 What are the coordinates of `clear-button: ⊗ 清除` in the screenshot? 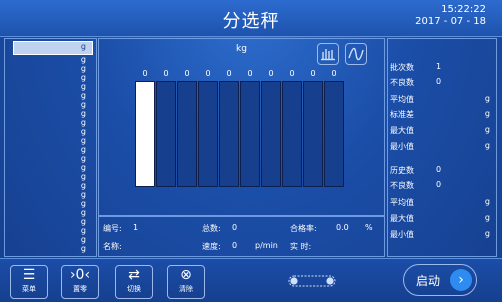 It's located at (186, 282).